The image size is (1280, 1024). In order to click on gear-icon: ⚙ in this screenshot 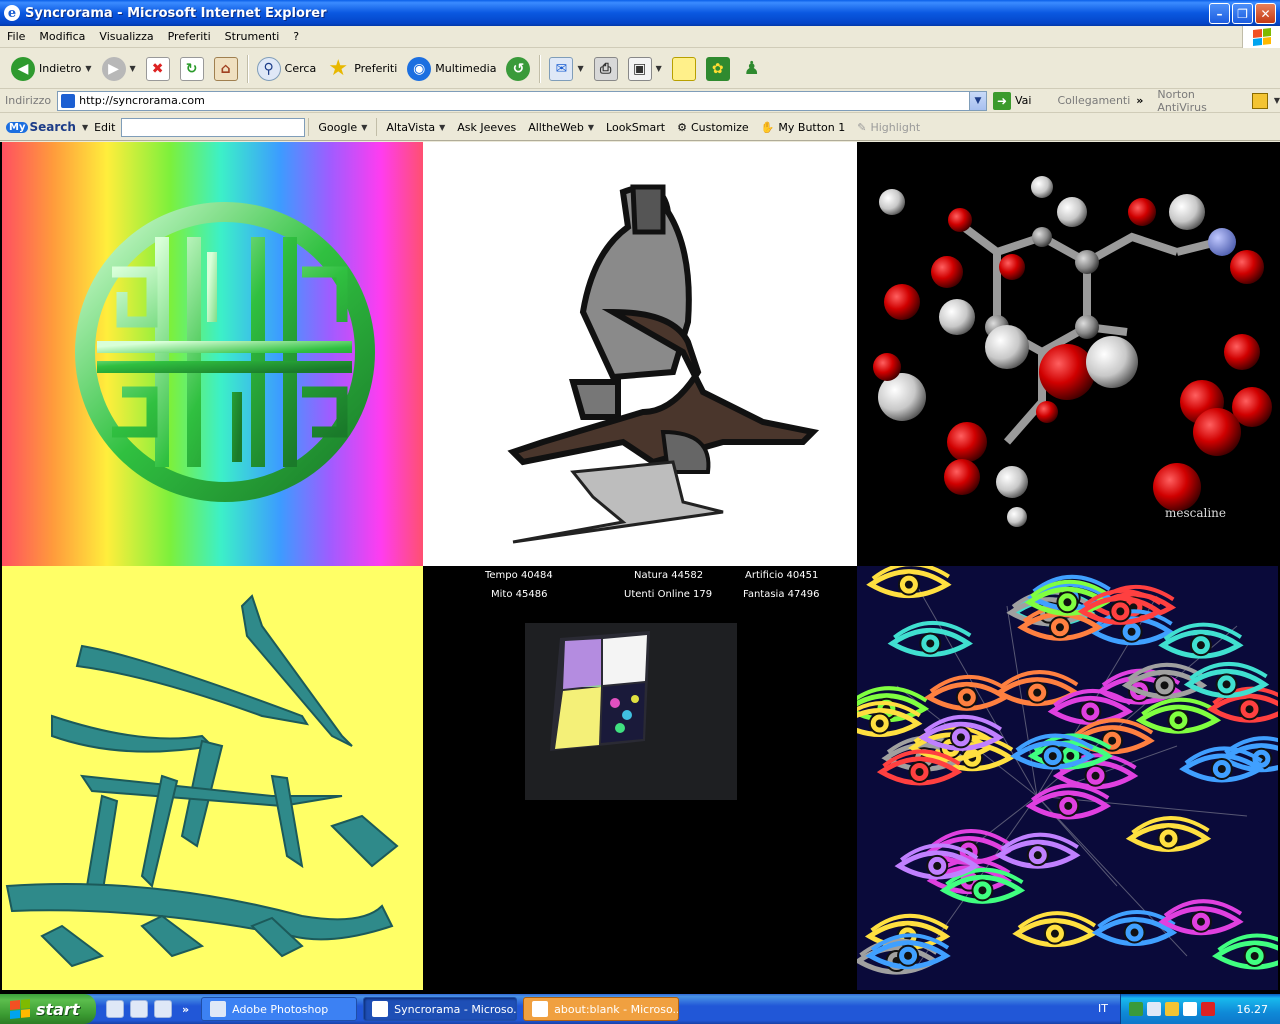, I will do `click(682, 127)`.